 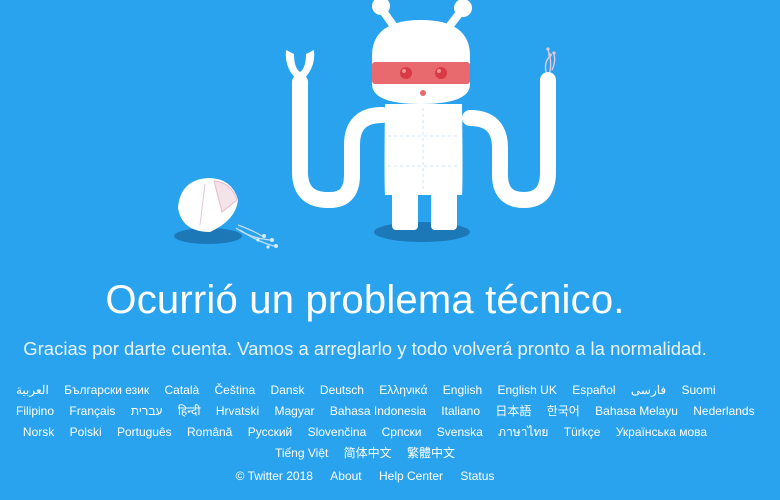 What do you see at coordinates (92, 411) in the screenshot?
I see `language-link: Français` at bounding box center [92, 411].